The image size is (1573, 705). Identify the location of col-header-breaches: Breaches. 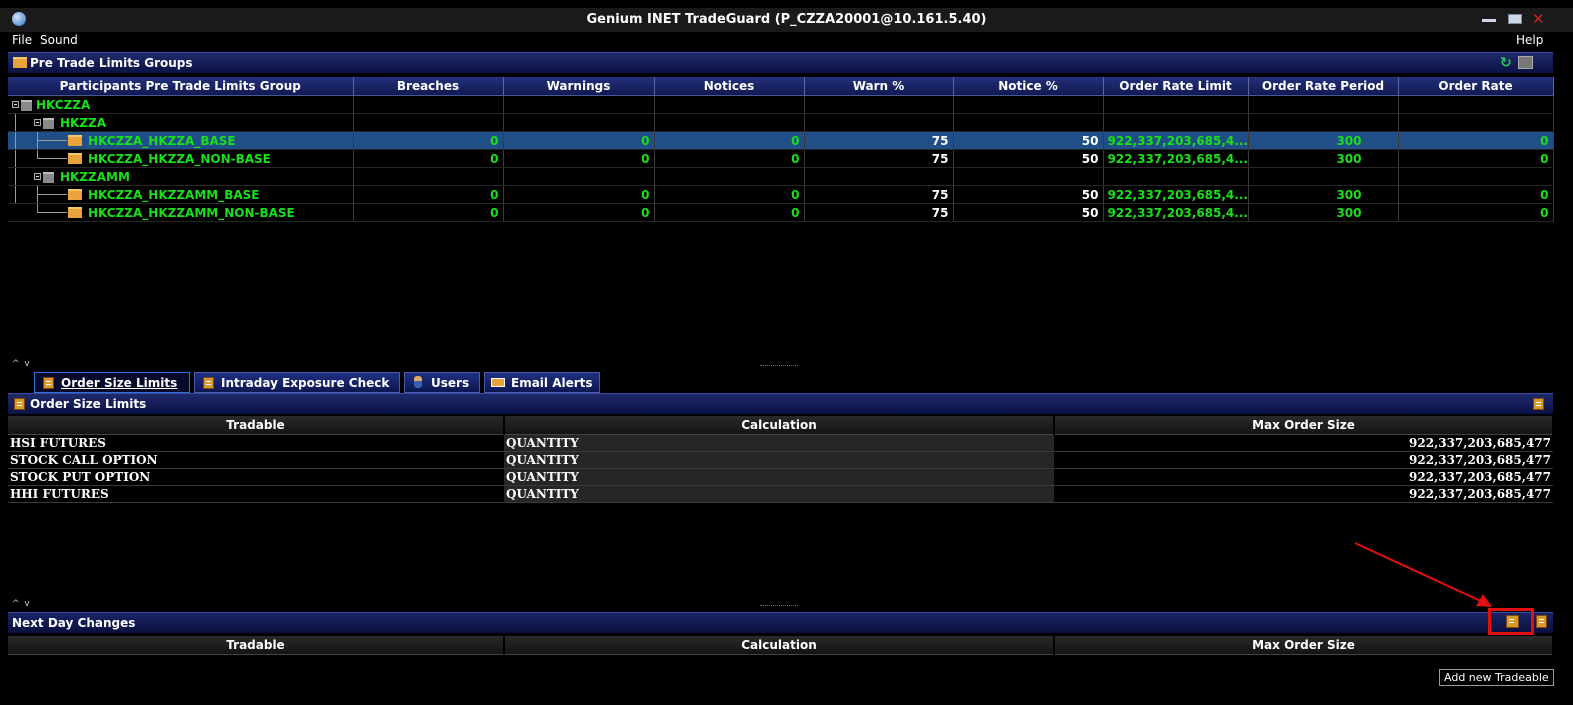
(428, 86).